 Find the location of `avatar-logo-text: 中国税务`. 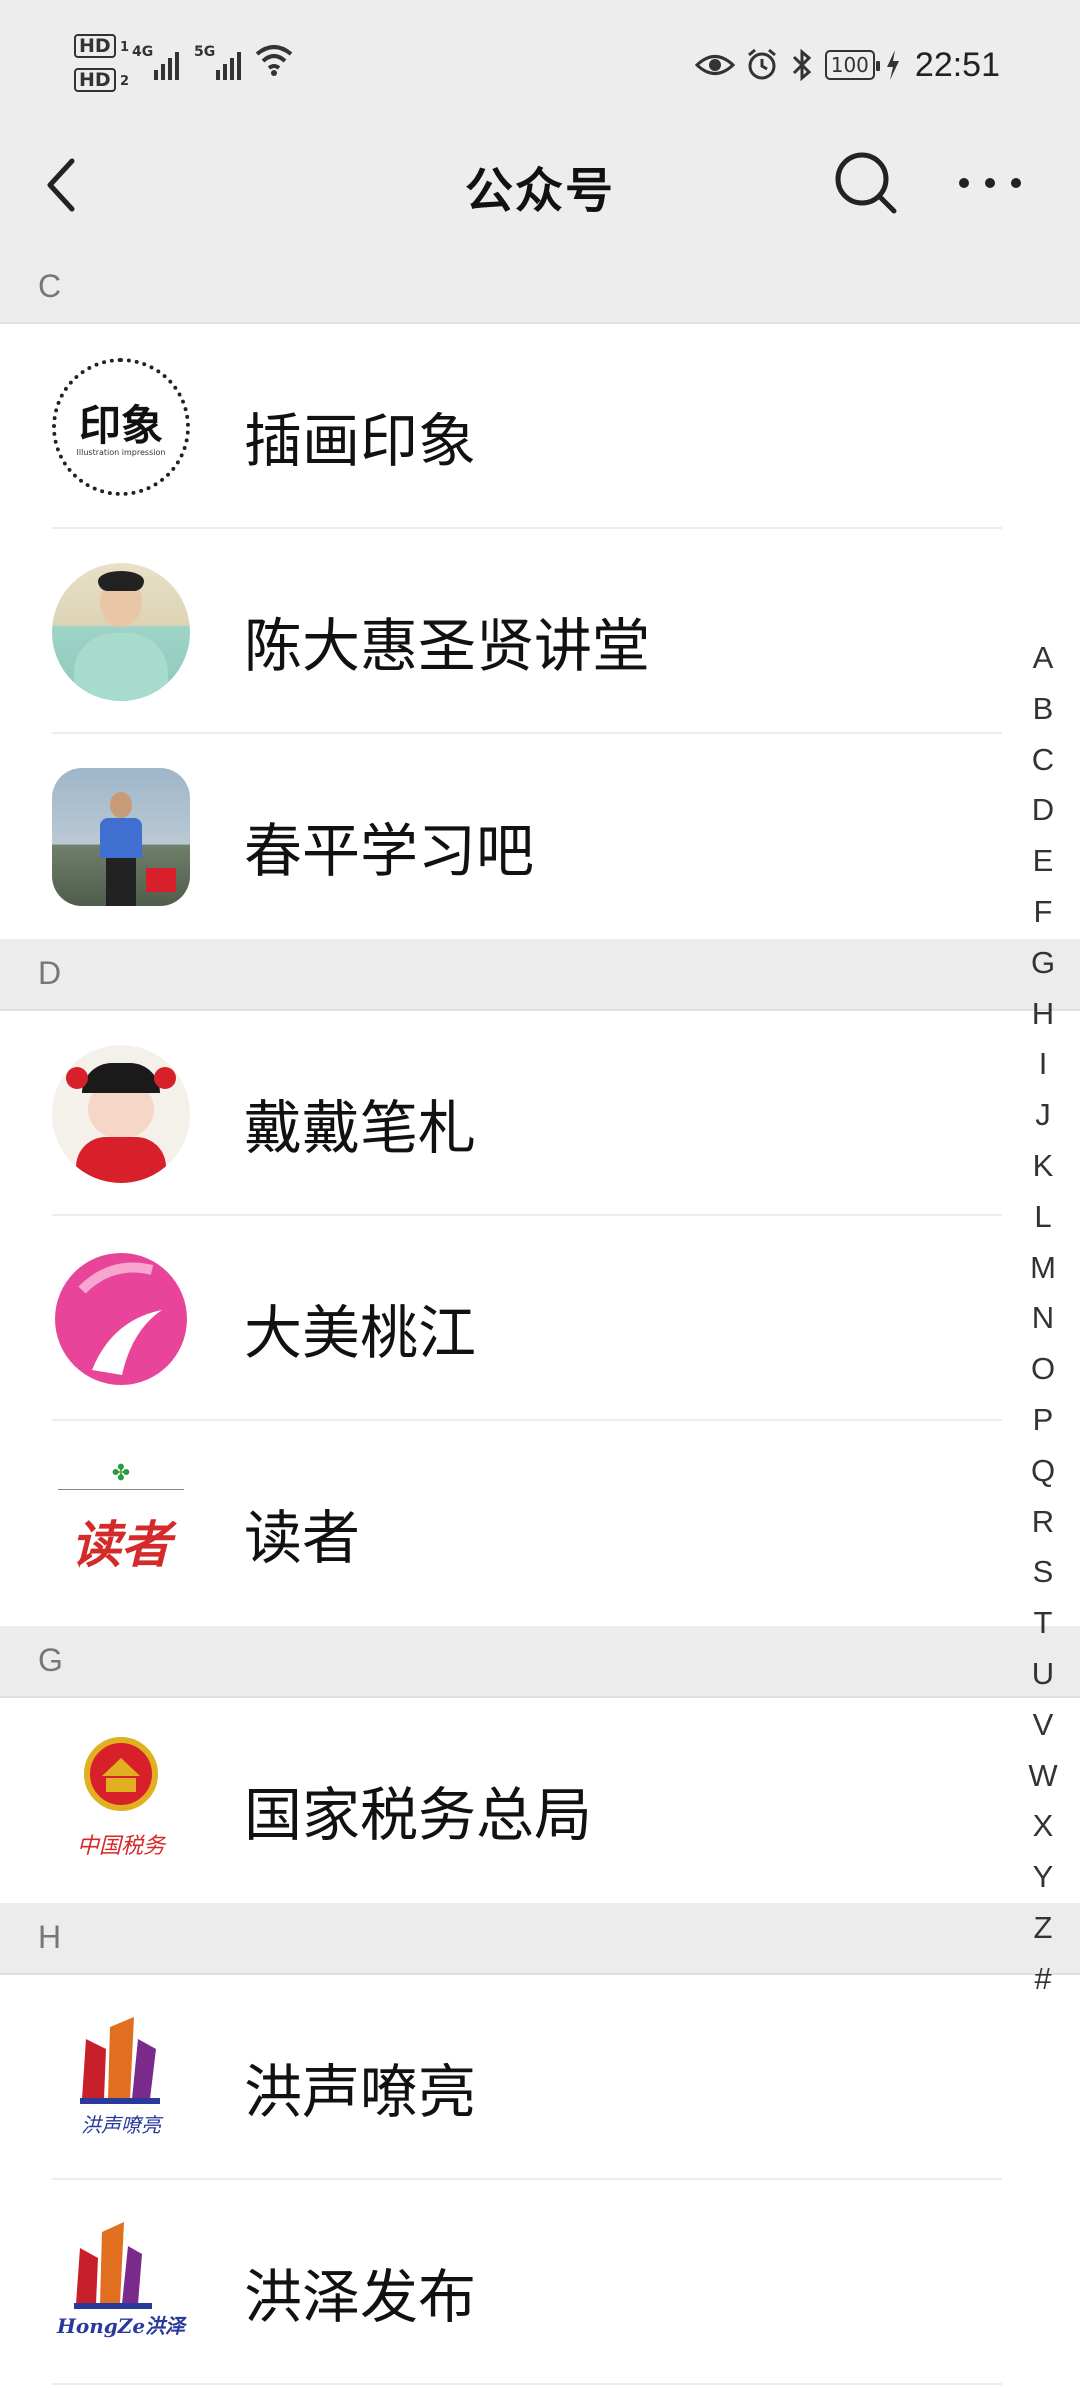

avatar-logo-text: 中国税务 is located at coordinates (120, 1846).